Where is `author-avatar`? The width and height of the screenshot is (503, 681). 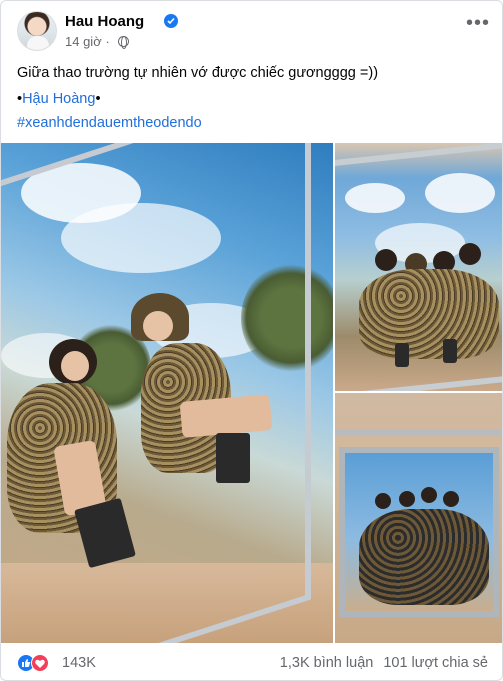 author-avatar is located at coordinates (37, 31).